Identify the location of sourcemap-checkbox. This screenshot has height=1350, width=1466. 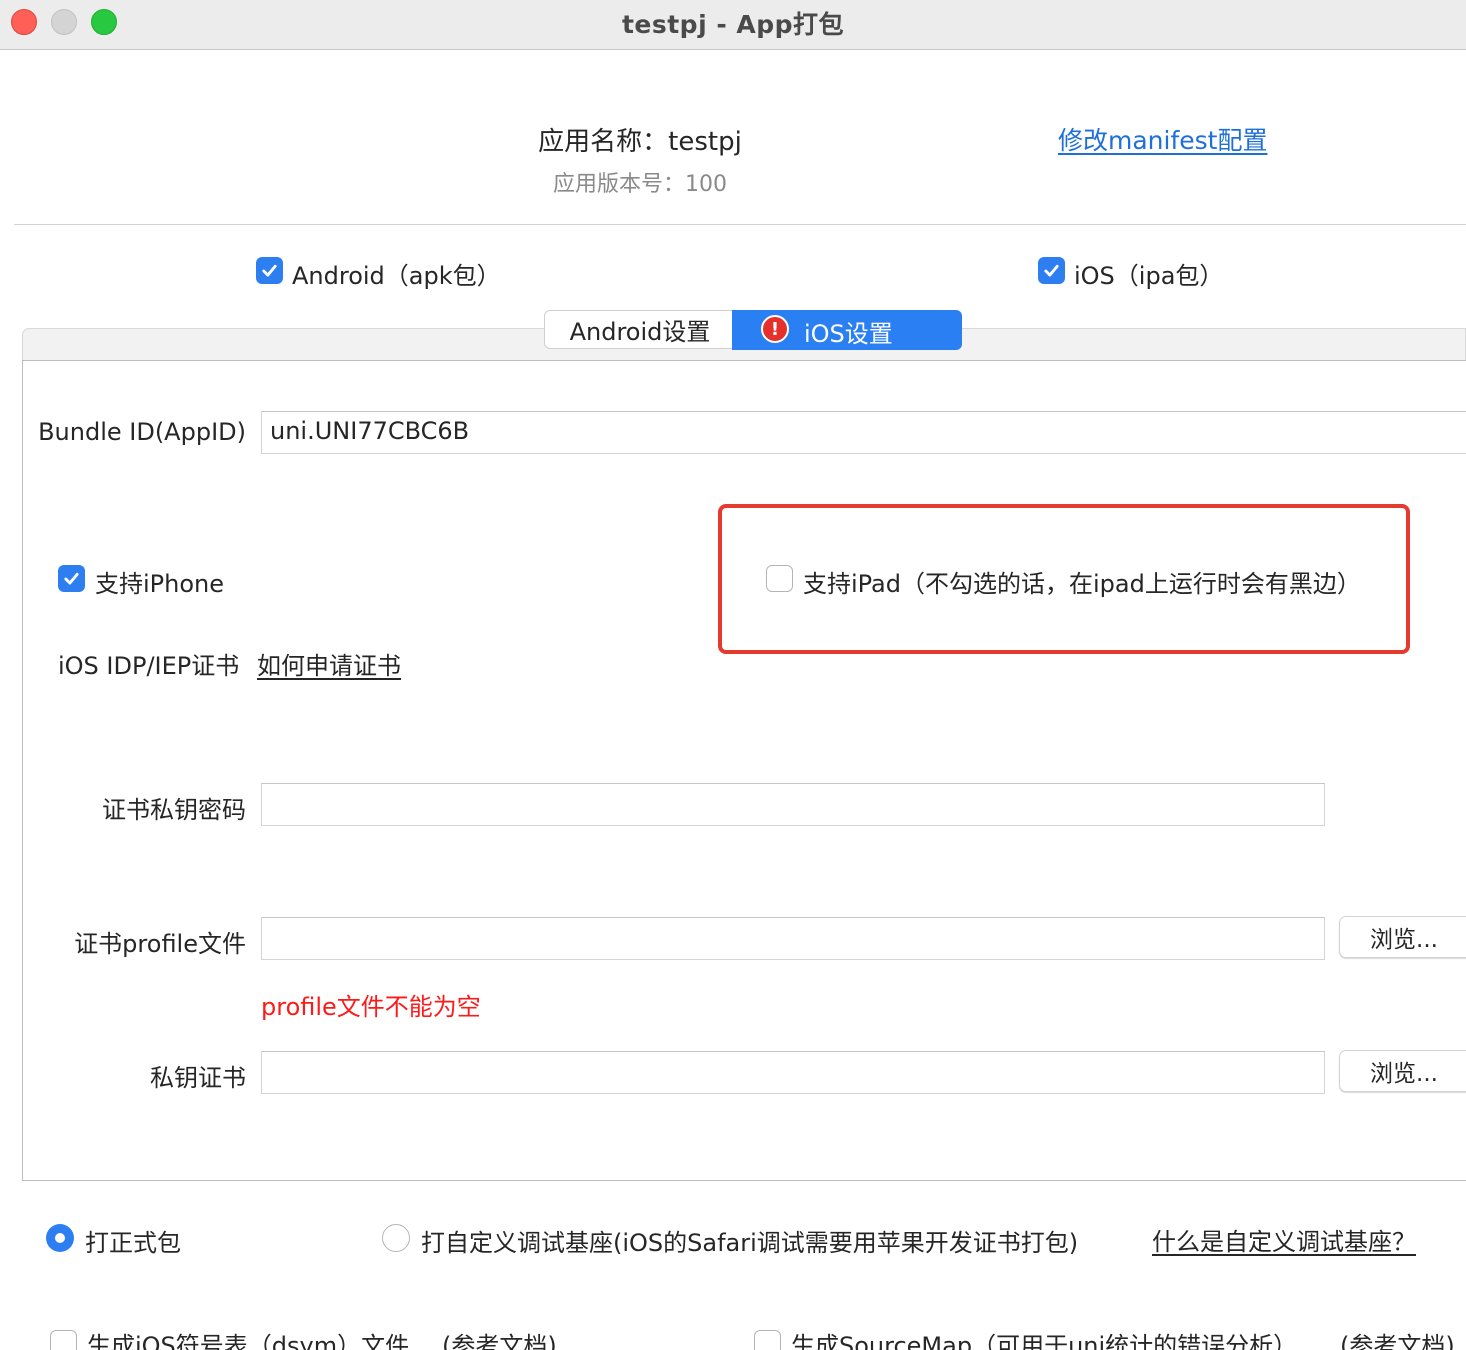
(767, 1340).